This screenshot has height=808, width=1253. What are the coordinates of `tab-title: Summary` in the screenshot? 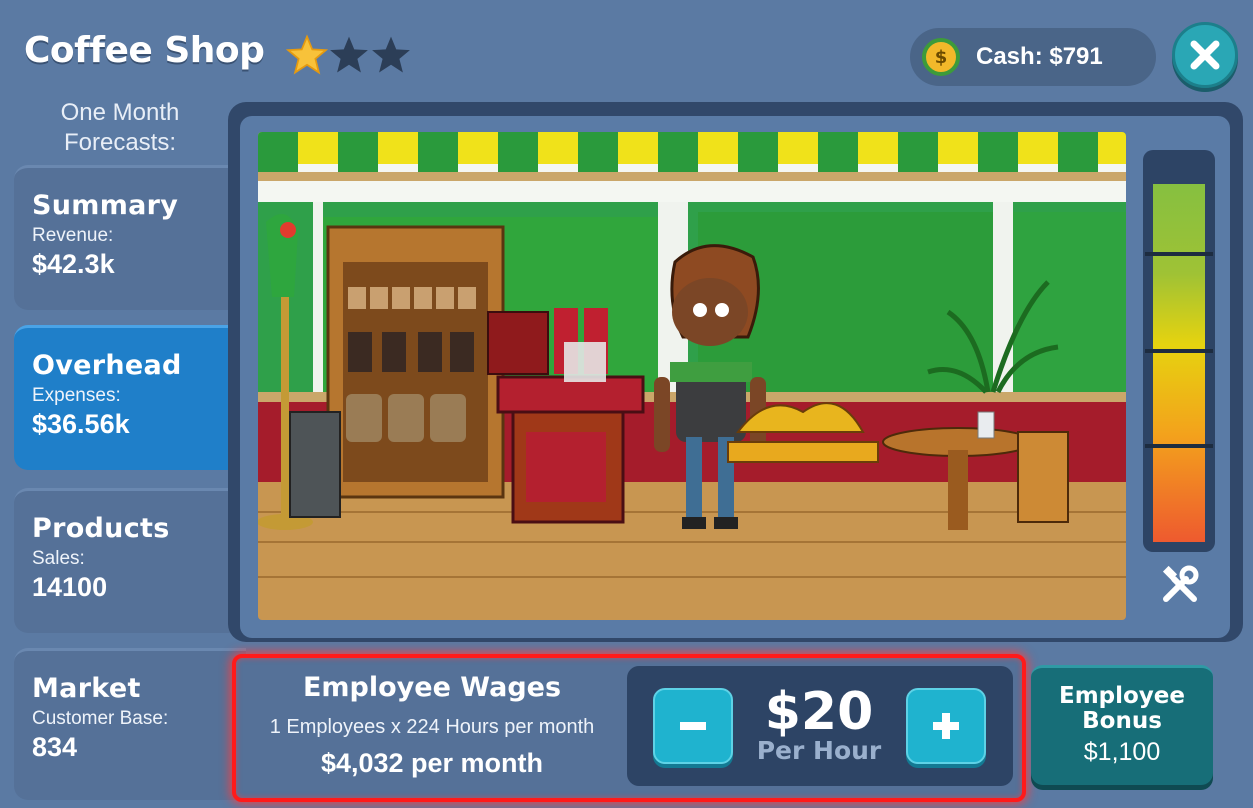 It's located at (105, 205).